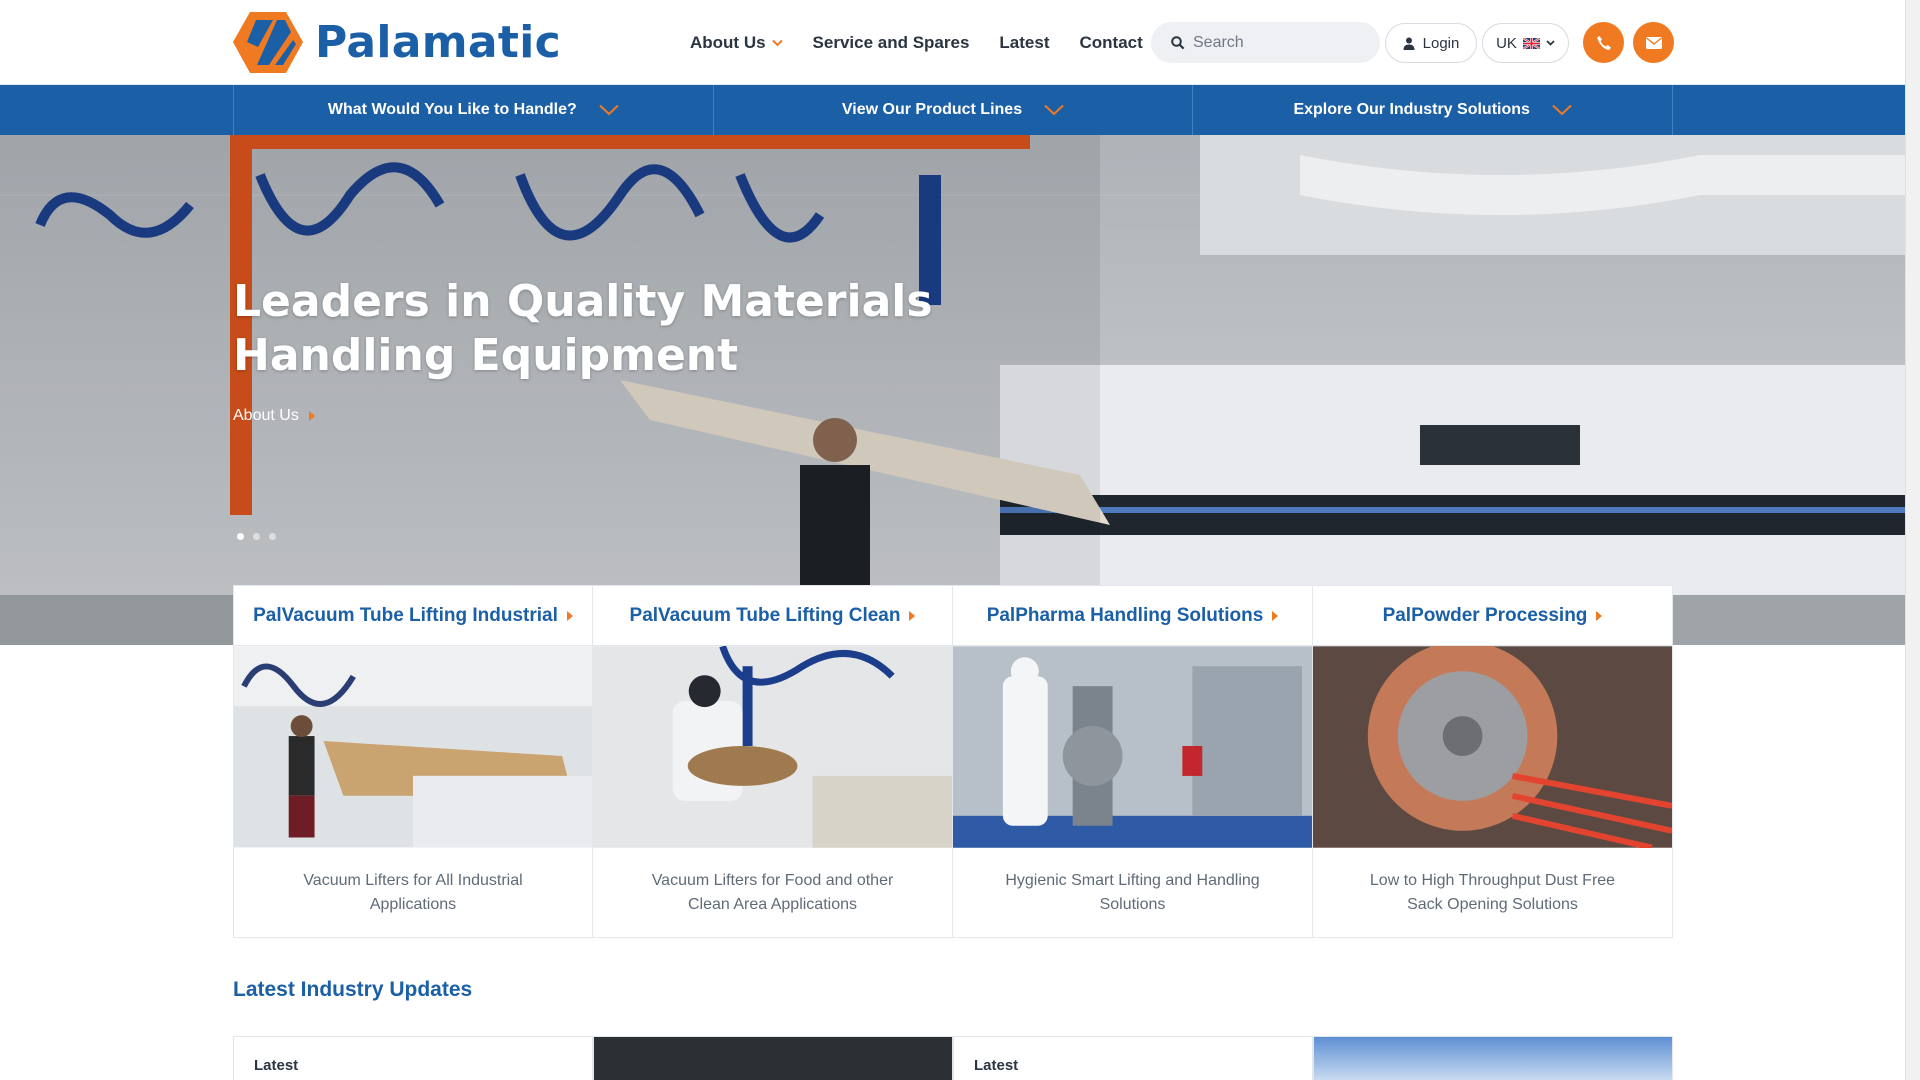  Describe the element at coordinates (266, 415) in the screenshot. I see `hero-link-label: About Us` at that location.